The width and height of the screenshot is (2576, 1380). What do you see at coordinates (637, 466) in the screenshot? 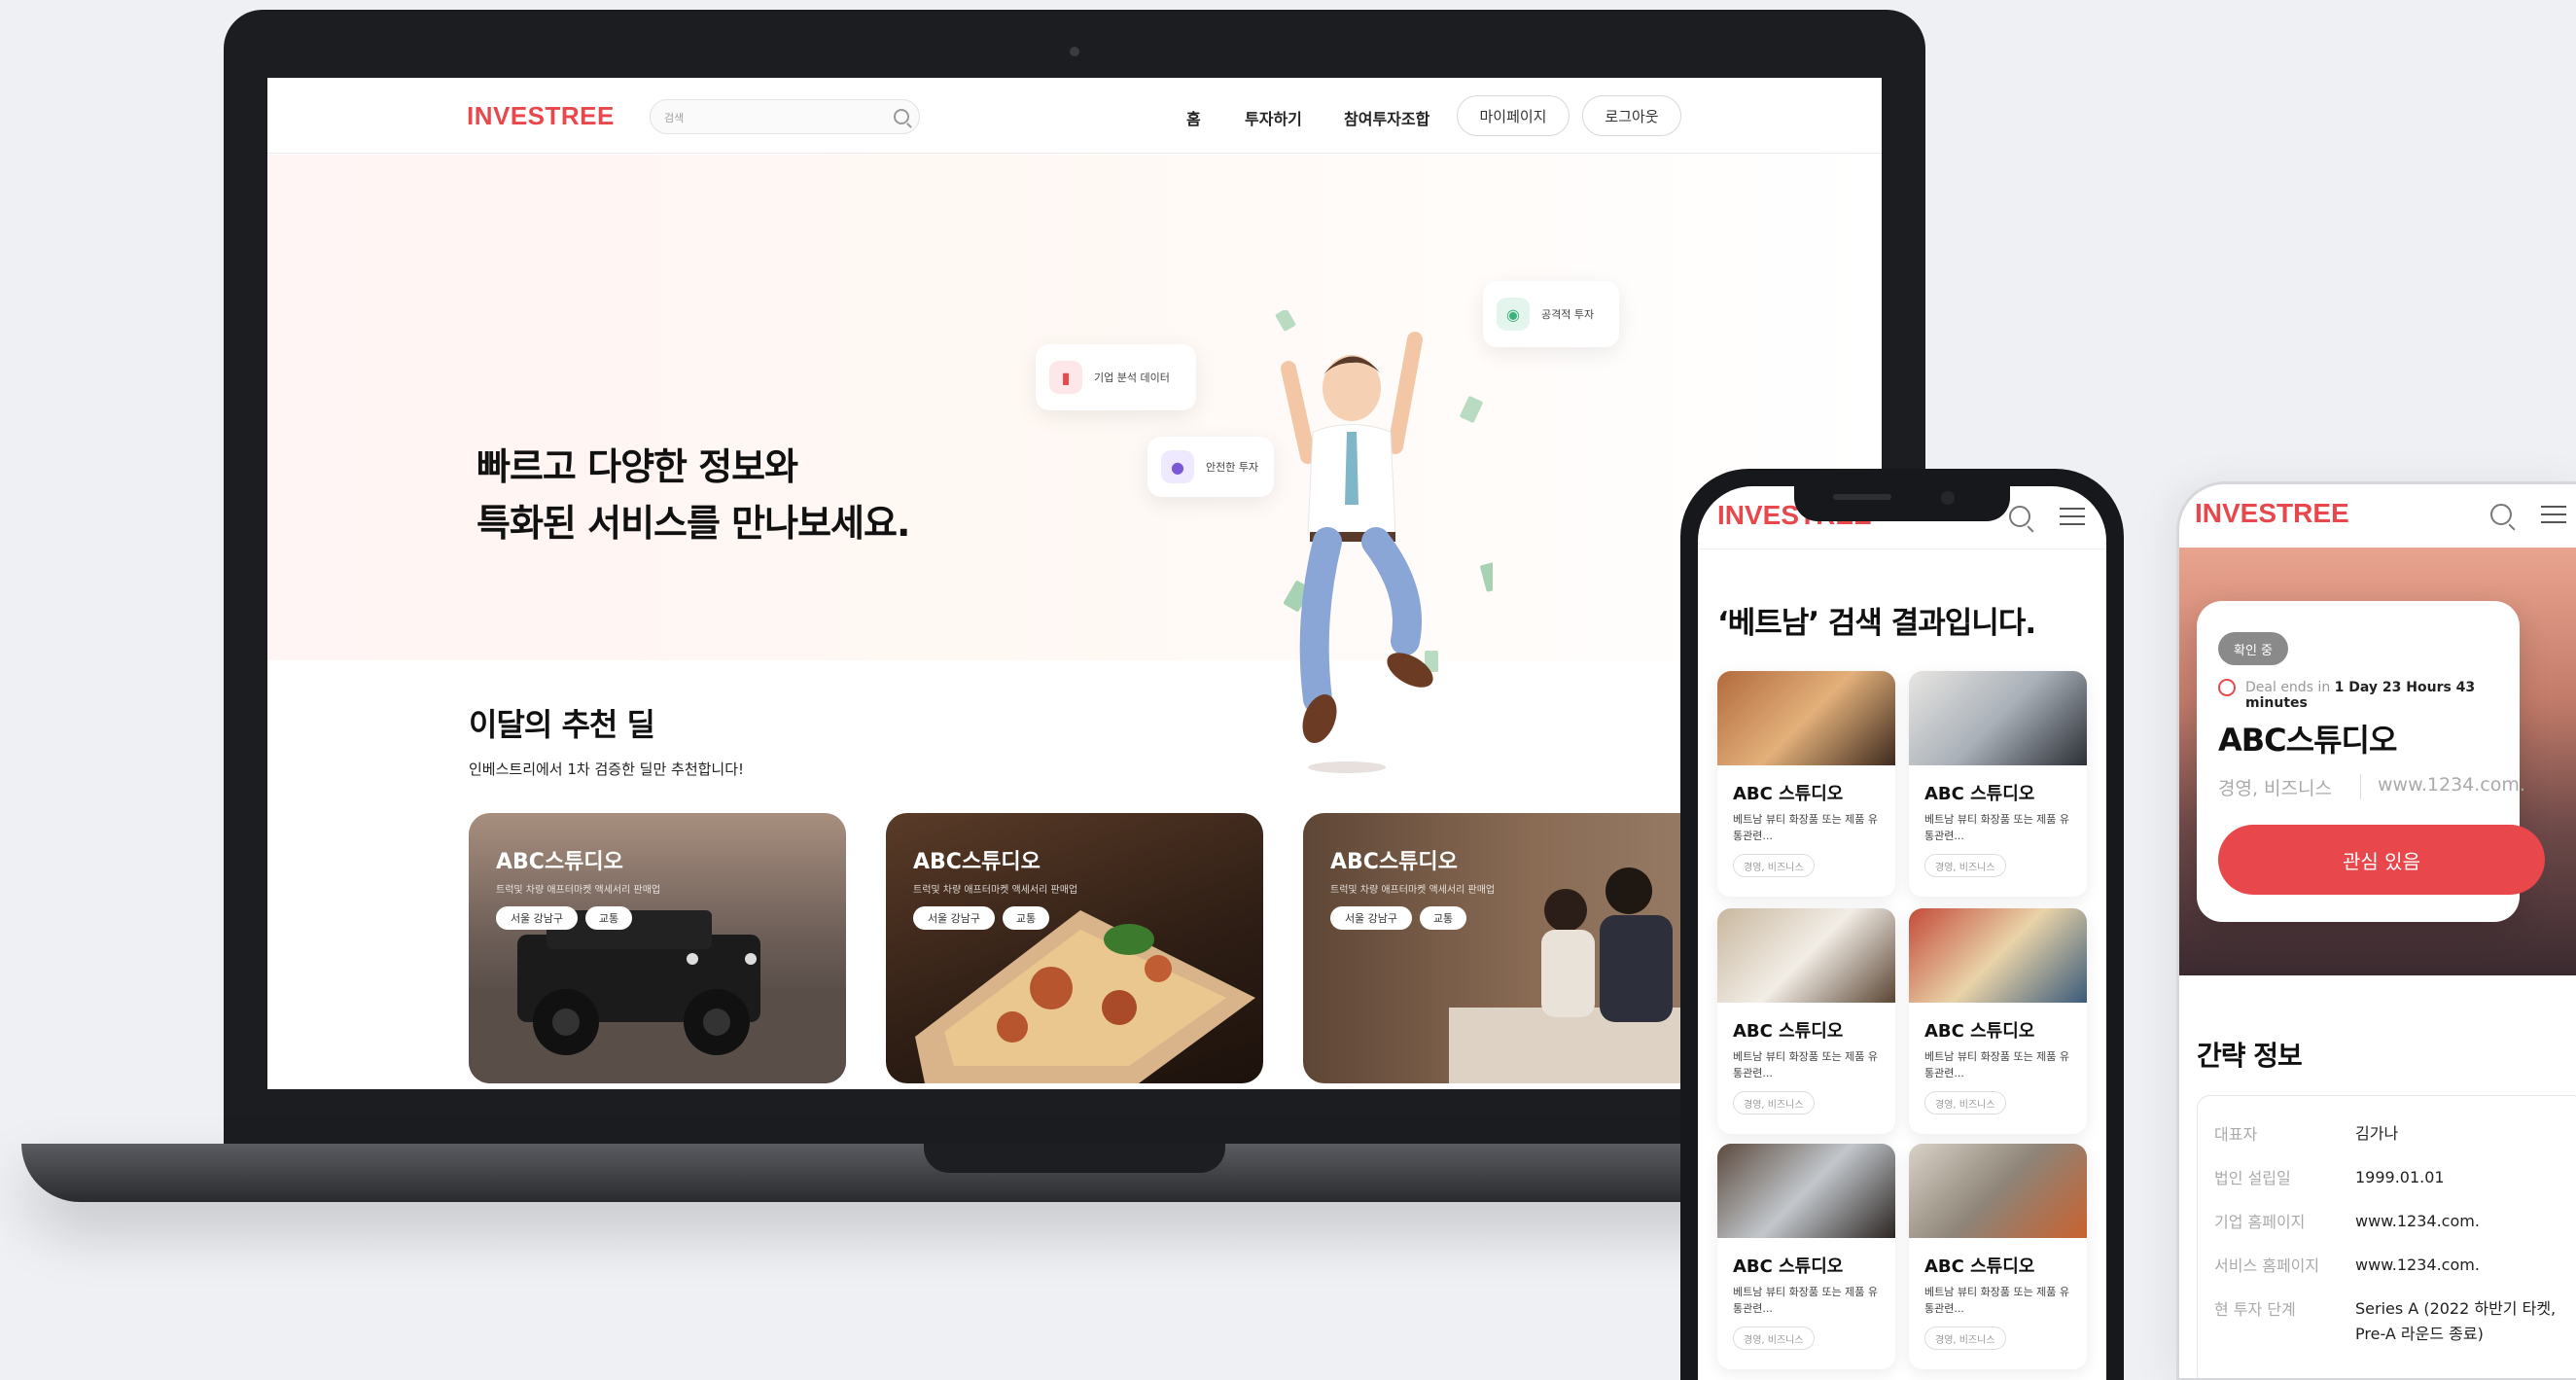
I see `hero-title-line1: 빠르고 다양한 정보와` at bounding box center [637, 466].